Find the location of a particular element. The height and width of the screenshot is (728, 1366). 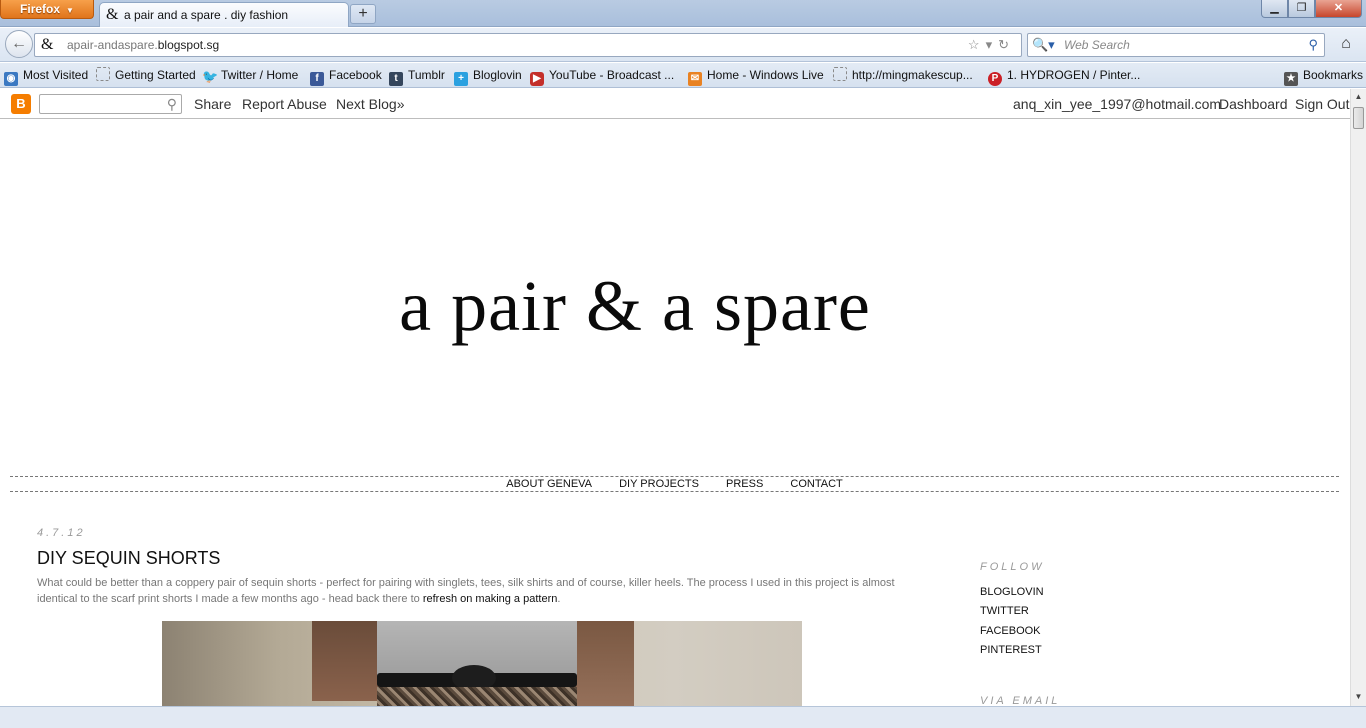

follow-heading: FOLLOW is located at coordinates (1012, 567).